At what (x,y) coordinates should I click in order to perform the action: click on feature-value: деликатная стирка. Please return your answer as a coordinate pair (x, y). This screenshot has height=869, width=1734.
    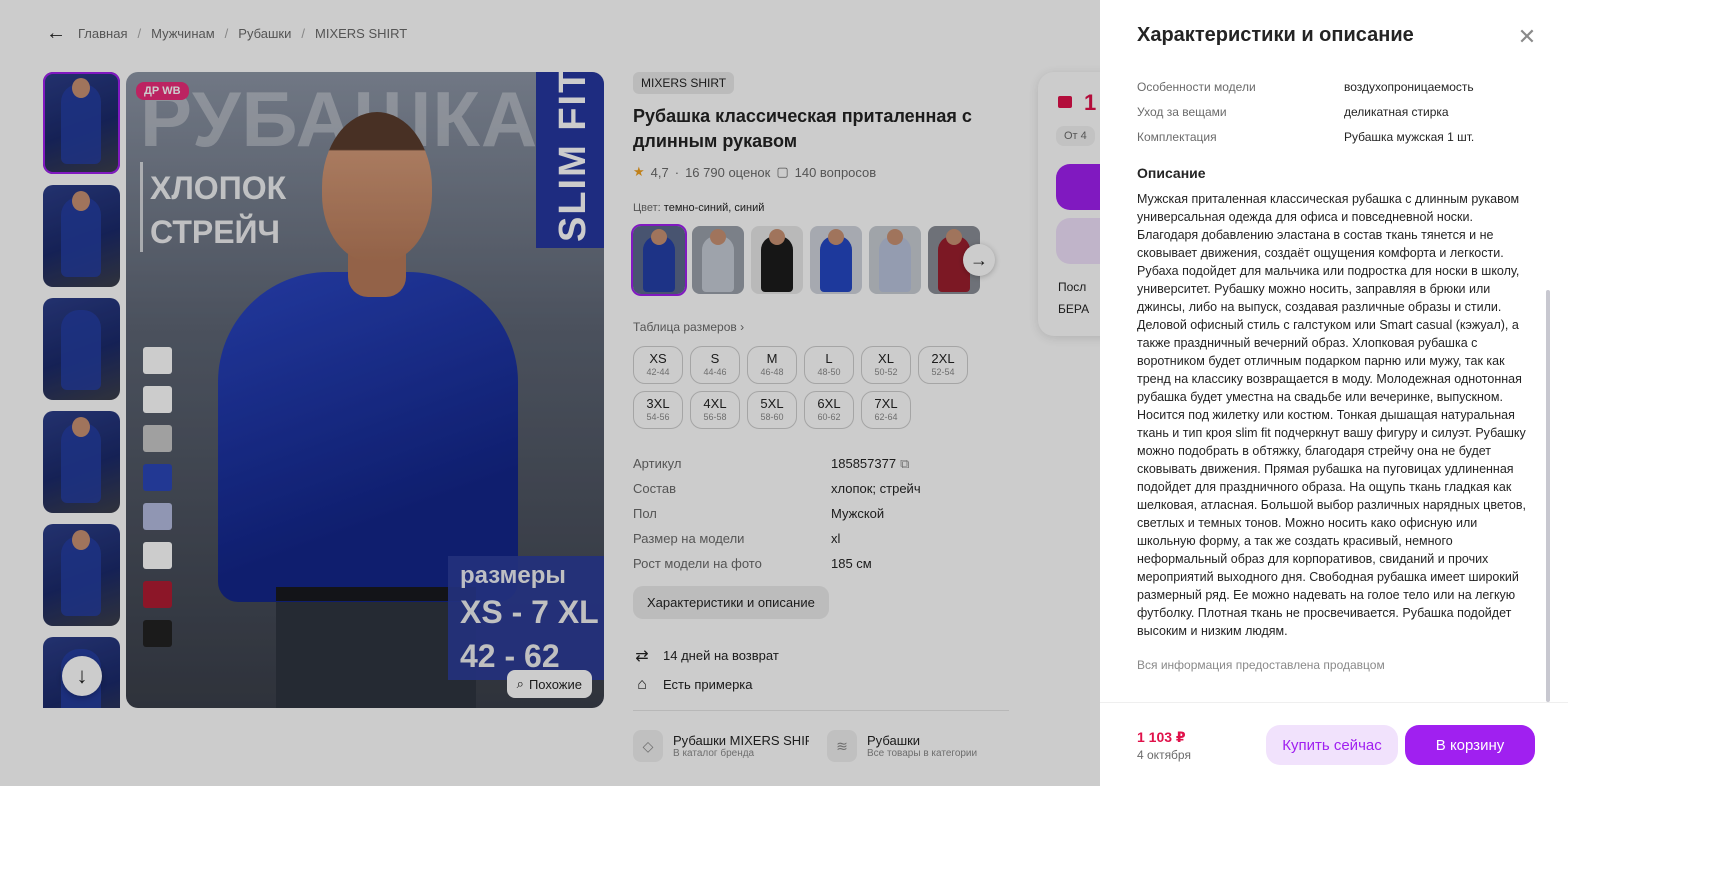
    Looking at the image, I should click on (1396, 111).